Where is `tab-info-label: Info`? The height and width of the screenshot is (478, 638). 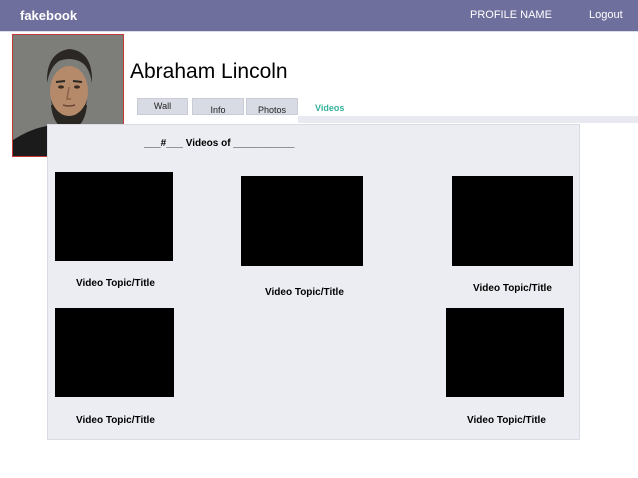 tab-info-label: Info is located at coordinates (218, 110).